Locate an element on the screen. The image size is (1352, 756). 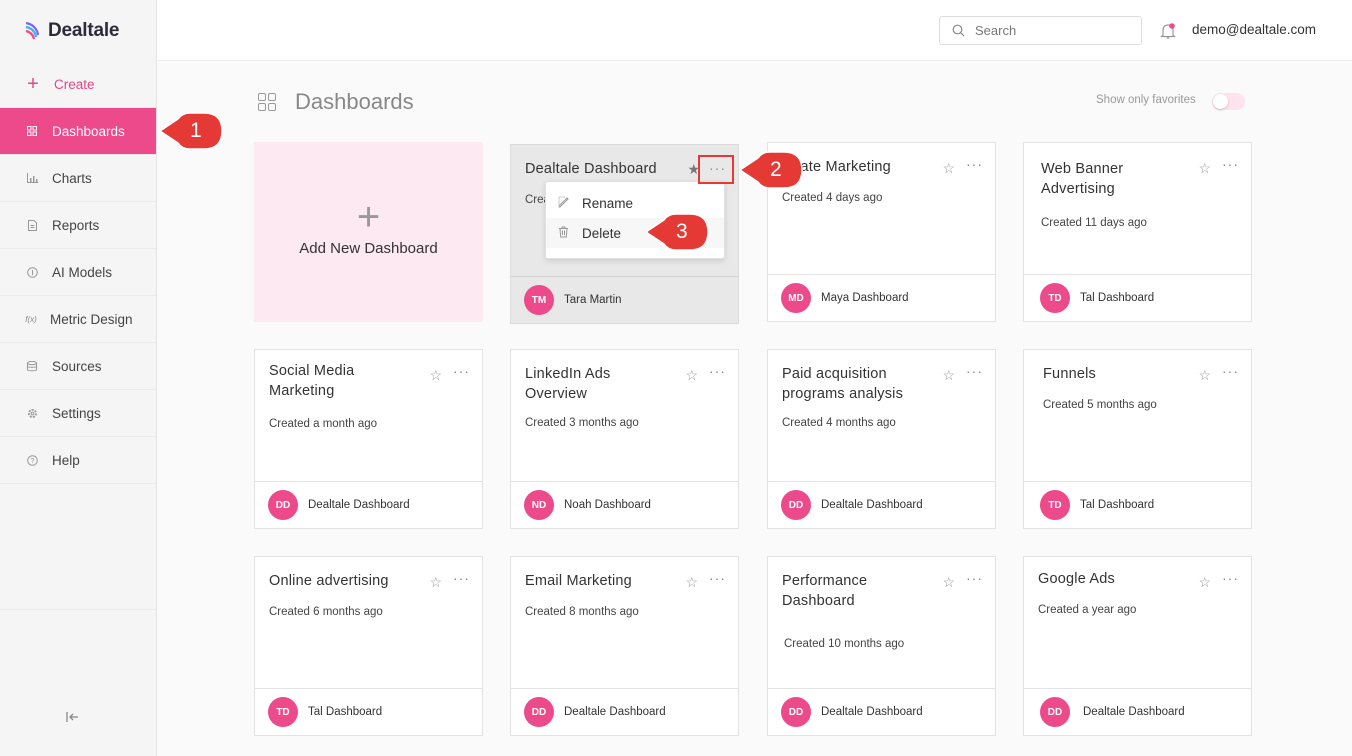
sidebar-item-settings: Settings is located at coordinates (78, 413).